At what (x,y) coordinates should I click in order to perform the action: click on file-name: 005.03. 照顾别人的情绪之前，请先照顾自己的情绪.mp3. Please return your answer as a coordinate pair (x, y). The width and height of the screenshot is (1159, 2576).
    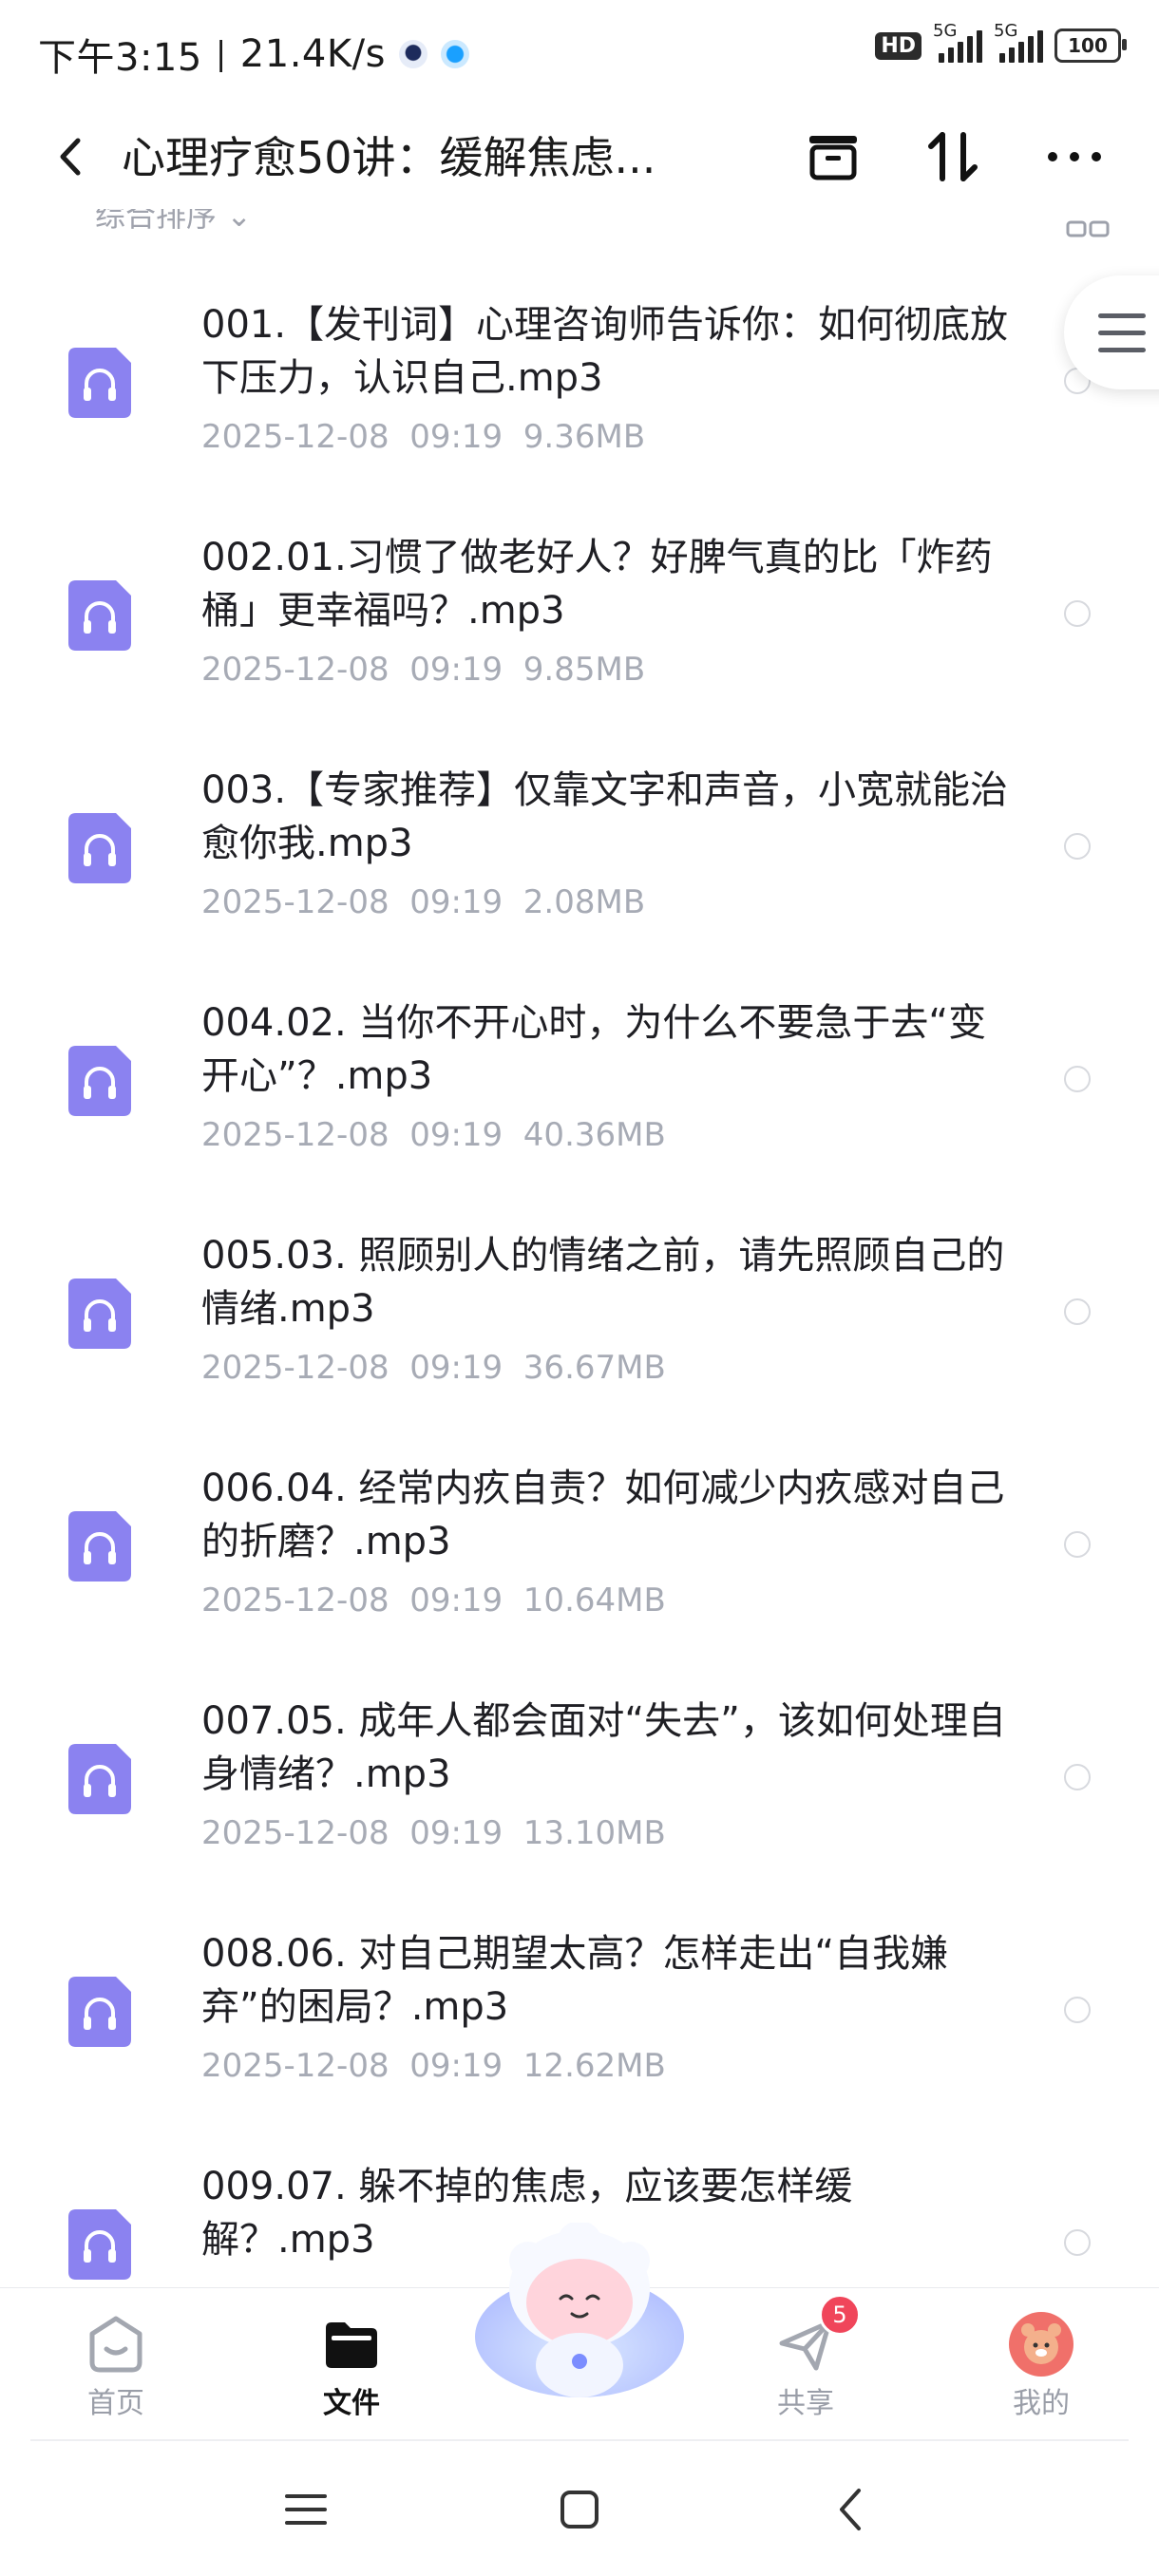
    Looking at the image, I should click on (603, 1282).